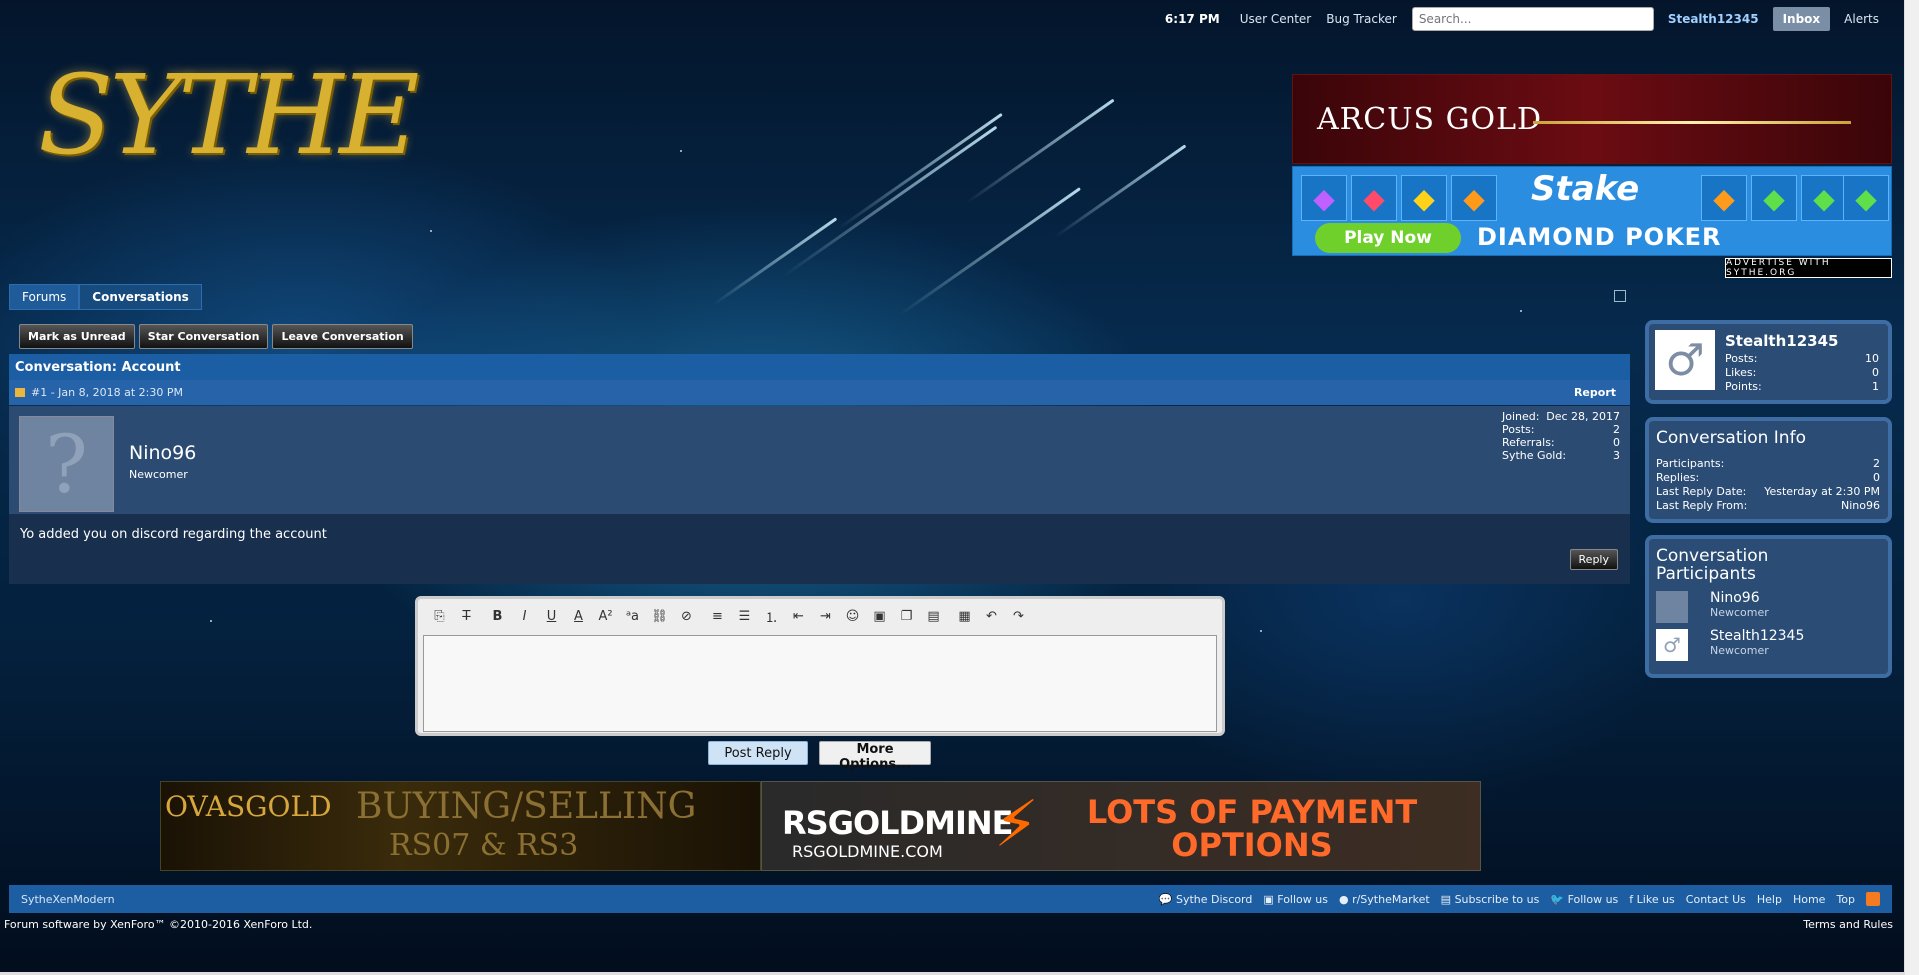 Image resolution: width=1919 pixels, height=975 pixels. Describe the element at coordinates (906, 616) in the screenshot. I see `media-icon: ❐` at that location.